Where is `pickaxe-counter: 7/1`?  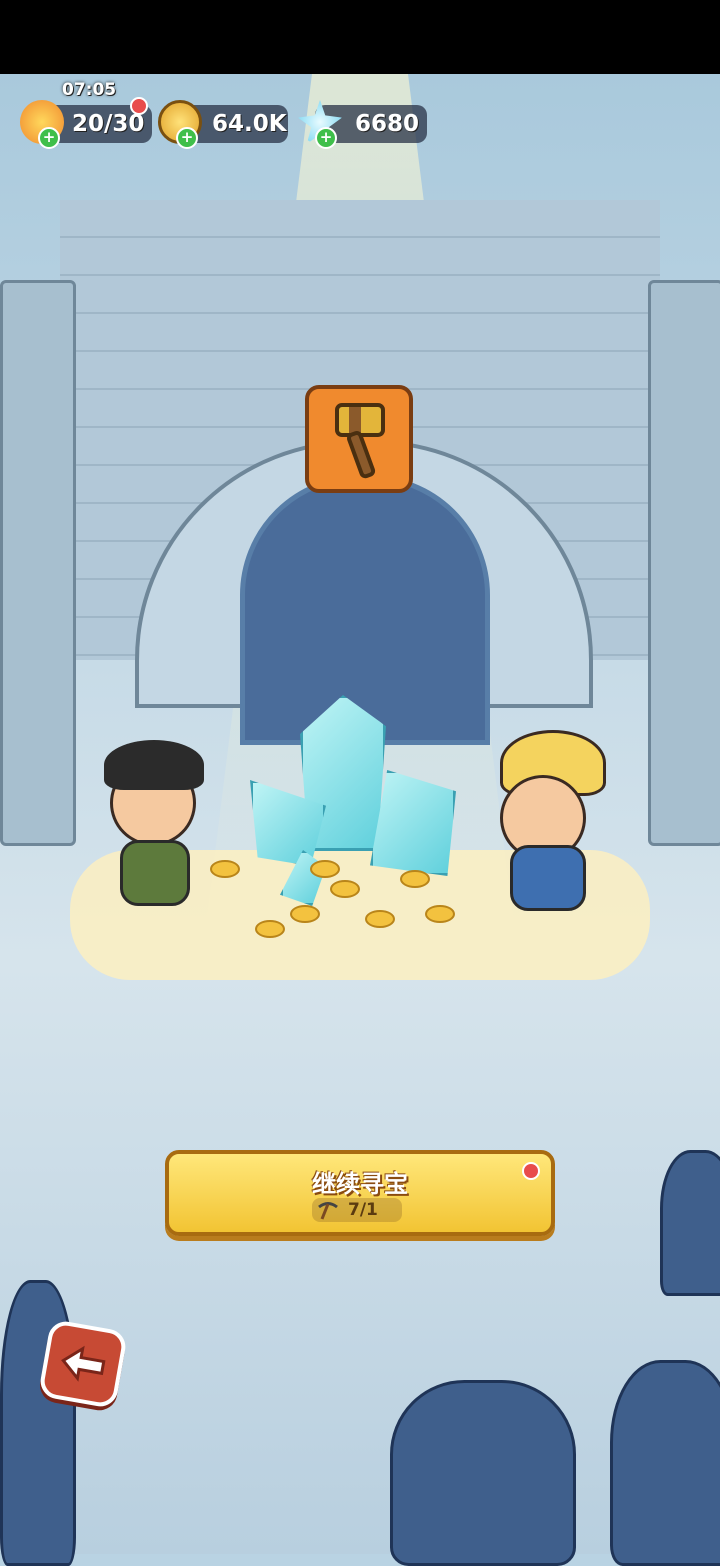
pickaxe-counter: 7/1 is located at coordinates (357, 1210).